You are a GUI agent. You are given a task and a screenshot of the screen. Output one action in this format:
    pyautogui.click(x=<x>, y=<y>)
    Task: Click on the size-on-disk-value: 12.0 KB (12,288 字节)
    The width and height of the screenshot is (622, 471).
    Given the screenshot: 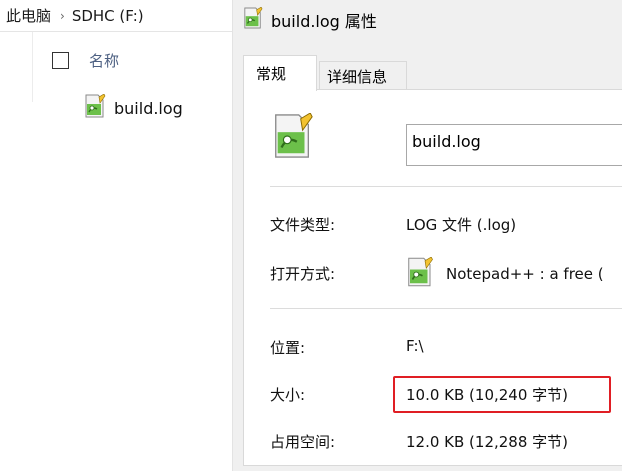 What is the action you would take?
    pyautogui.click(x=487, y=442)
    